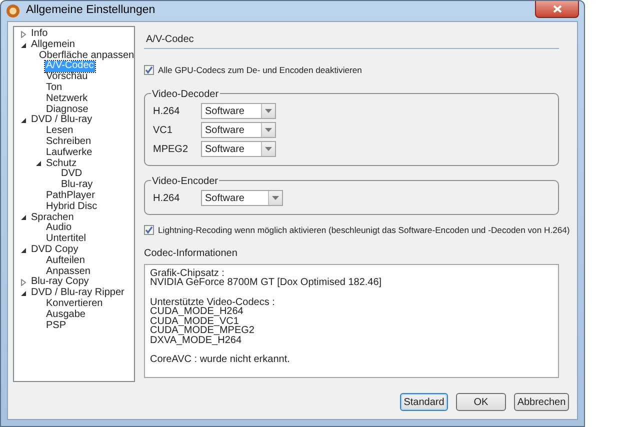 The image size is (620, 427). Describe the element at coordinates (66, 239) in the screenshot. I see `tree-item: Untertitel` at that location.